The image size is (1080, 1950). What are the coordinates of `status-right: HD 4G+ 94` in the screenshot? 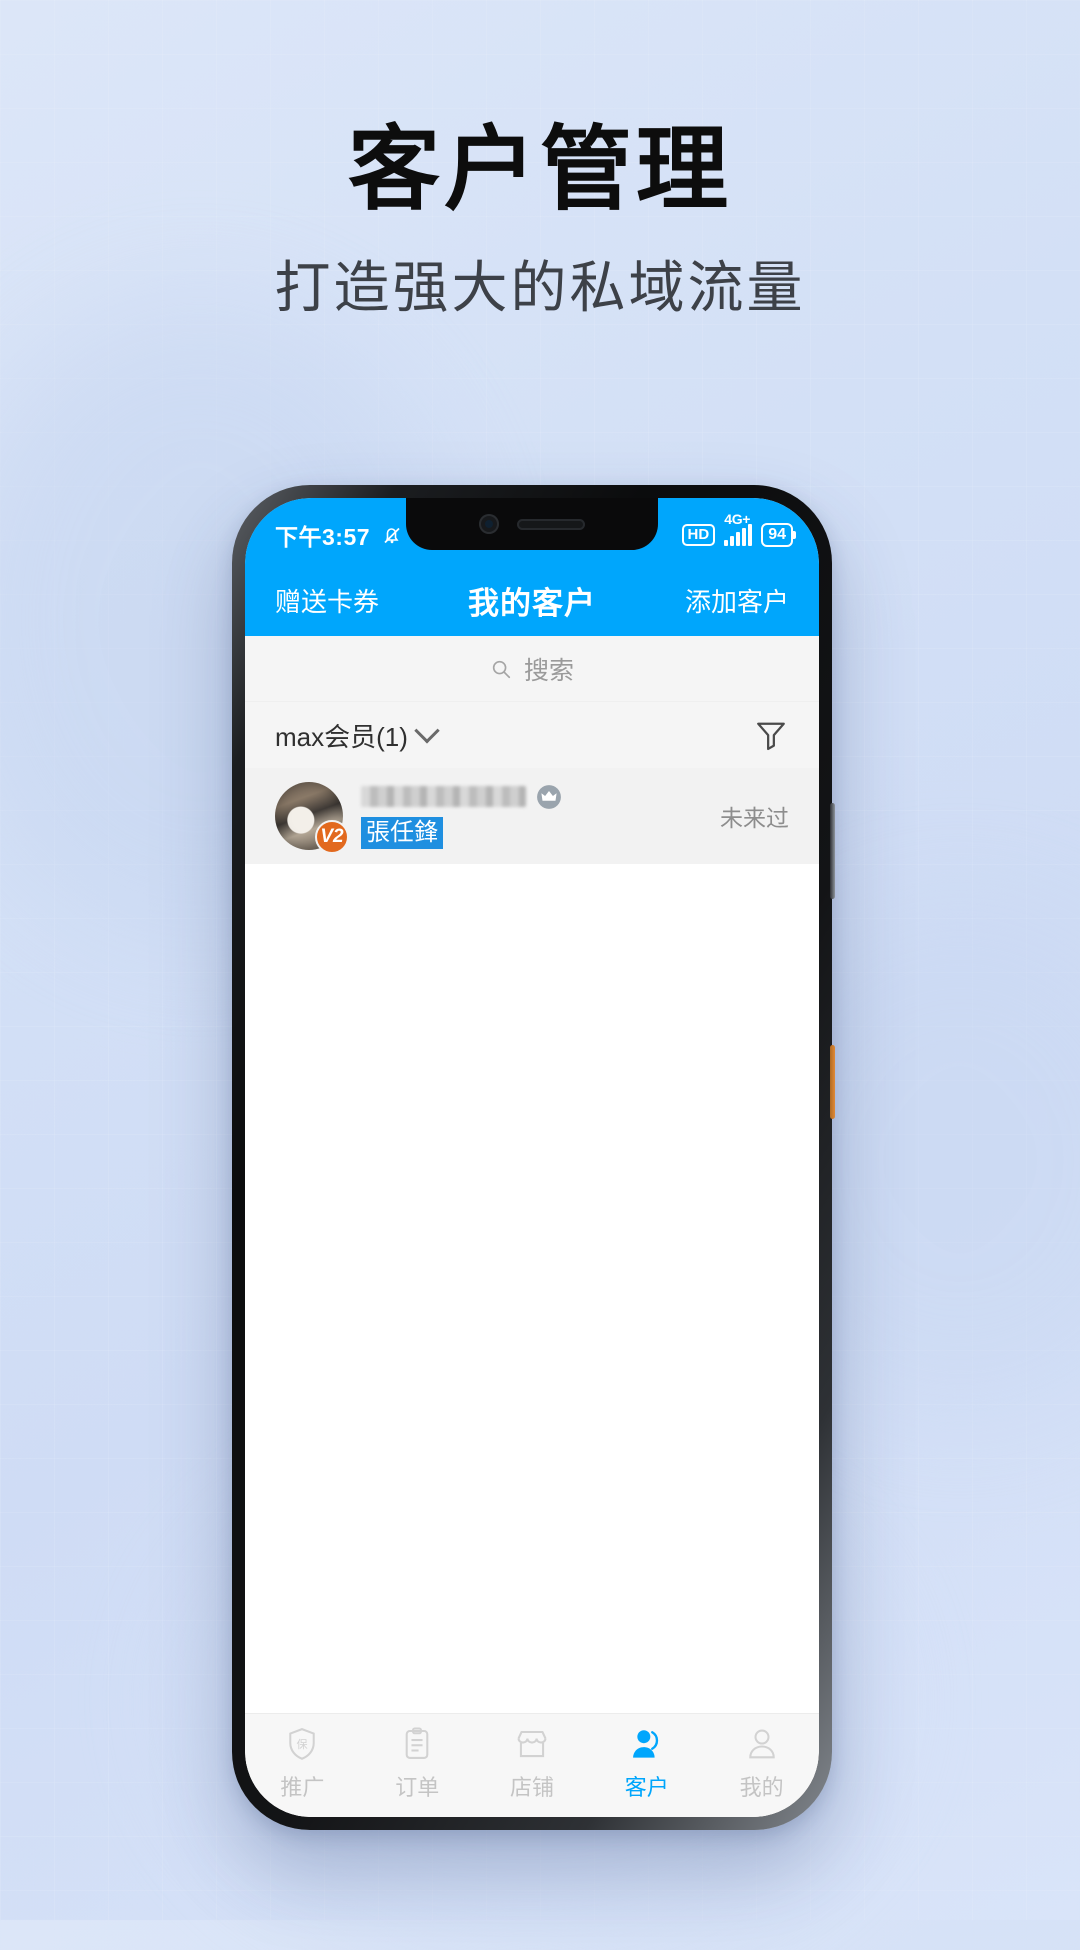 It's located at (737, 529).